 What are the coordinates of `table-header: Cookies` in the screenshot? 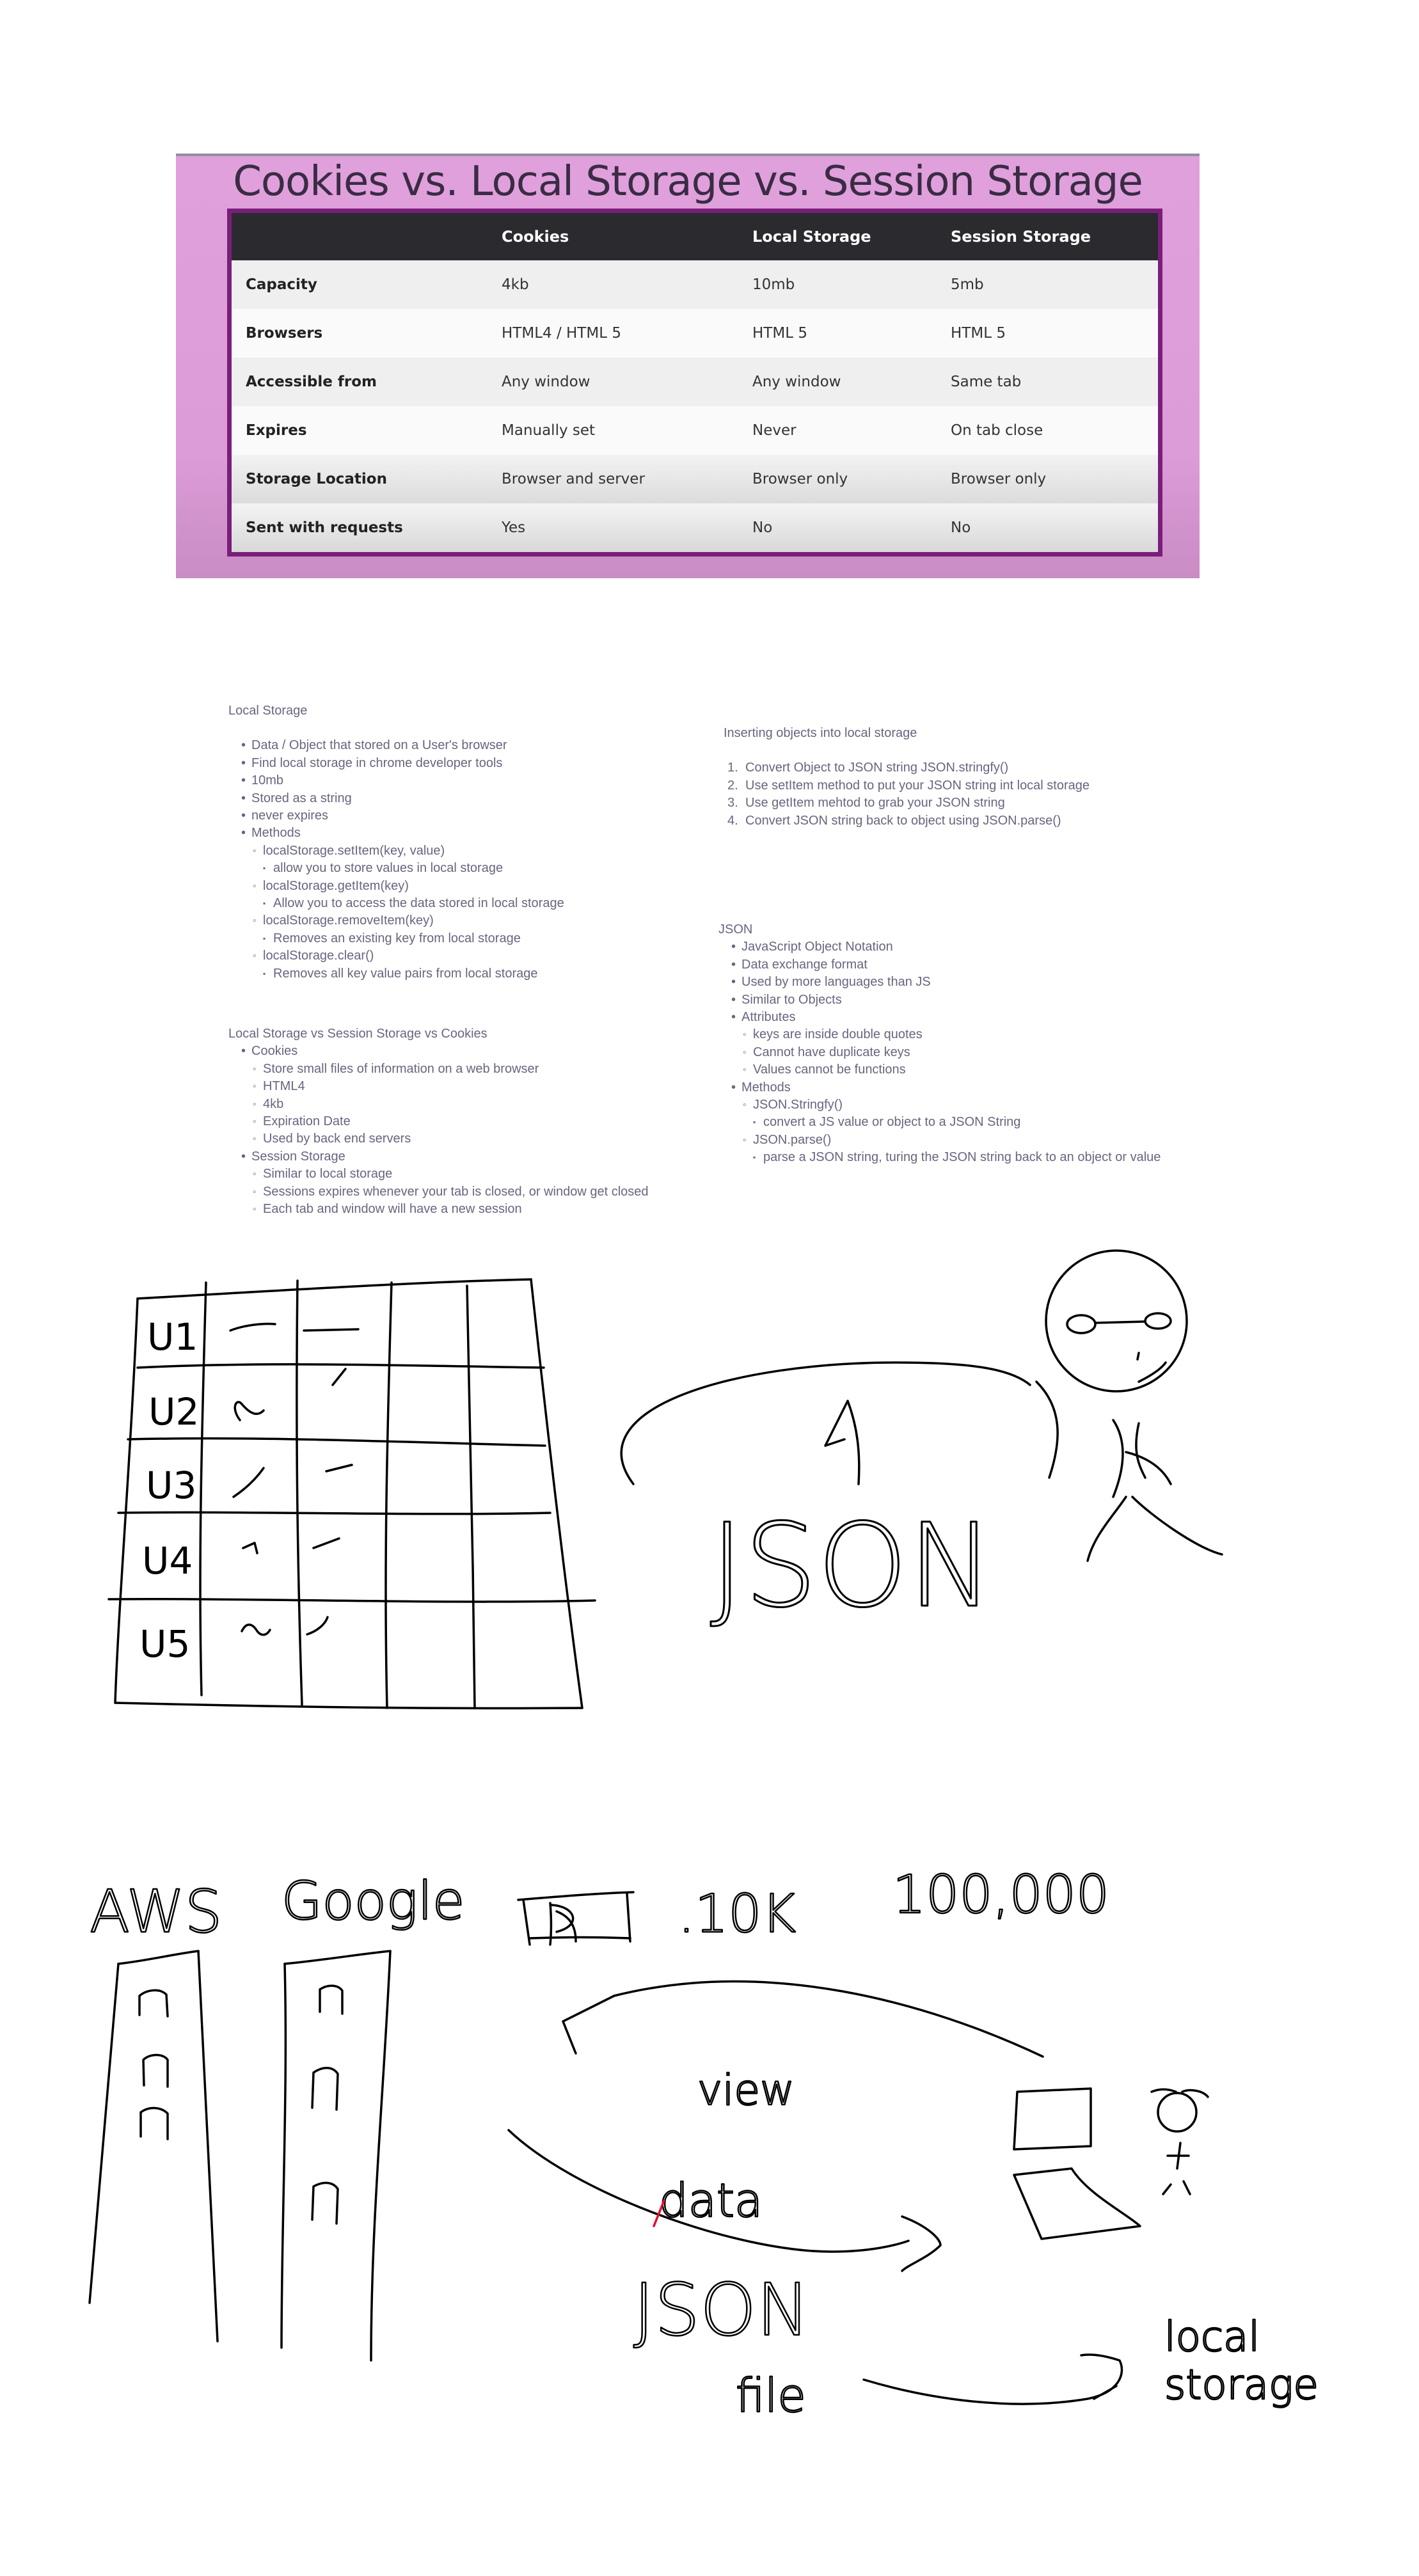 It's located at (613, 235).